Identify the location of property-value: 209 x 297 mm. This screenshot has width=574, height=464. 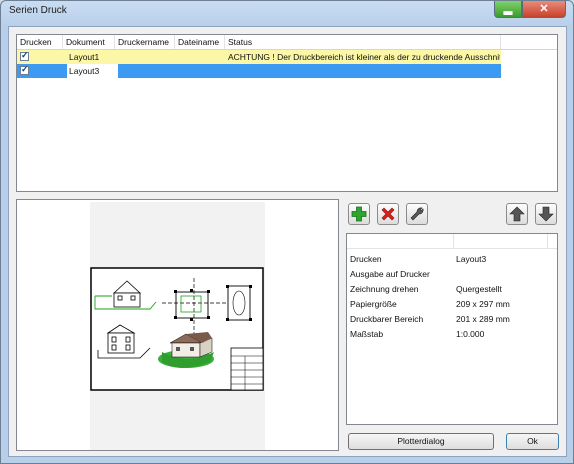
(483, 304).